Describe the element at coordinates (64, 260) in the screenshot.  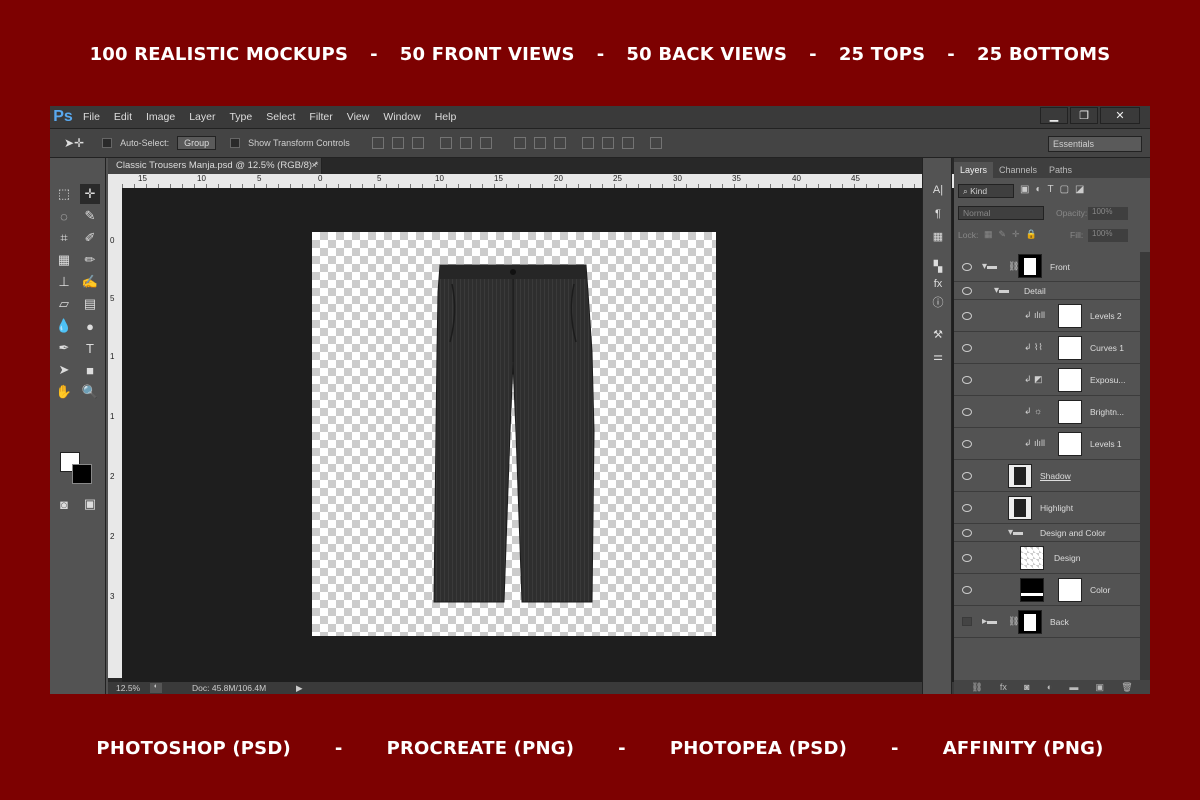
I see `healing-tool-icon: ▦` at that location.